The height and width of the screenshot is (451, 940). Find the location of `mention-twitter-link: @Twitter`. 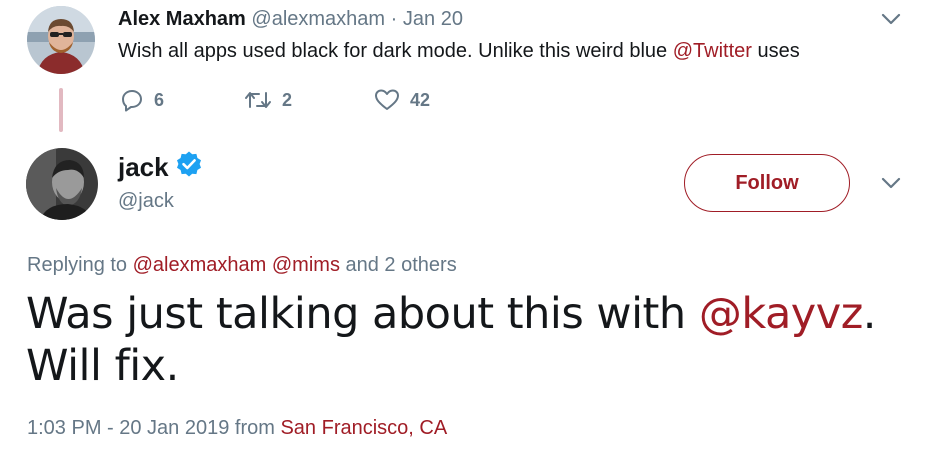

mention-twitter-link: @Twitter is located at coordinates (712, 51).